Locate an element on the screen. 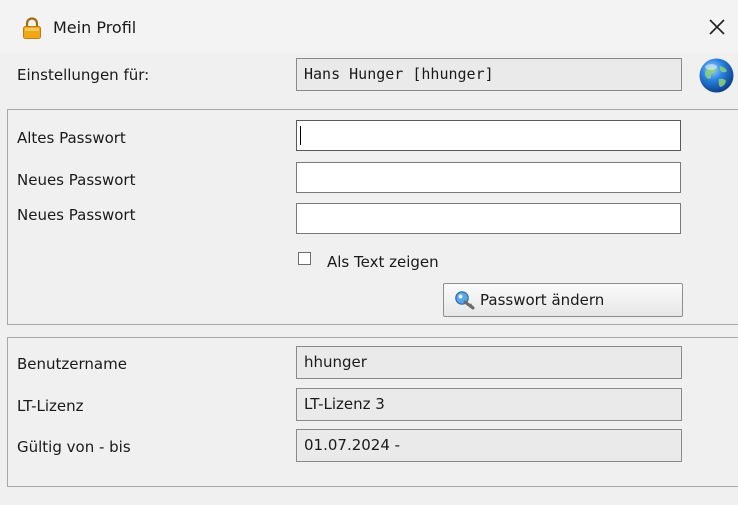  text-cursor is located at coordinates (300, 135).